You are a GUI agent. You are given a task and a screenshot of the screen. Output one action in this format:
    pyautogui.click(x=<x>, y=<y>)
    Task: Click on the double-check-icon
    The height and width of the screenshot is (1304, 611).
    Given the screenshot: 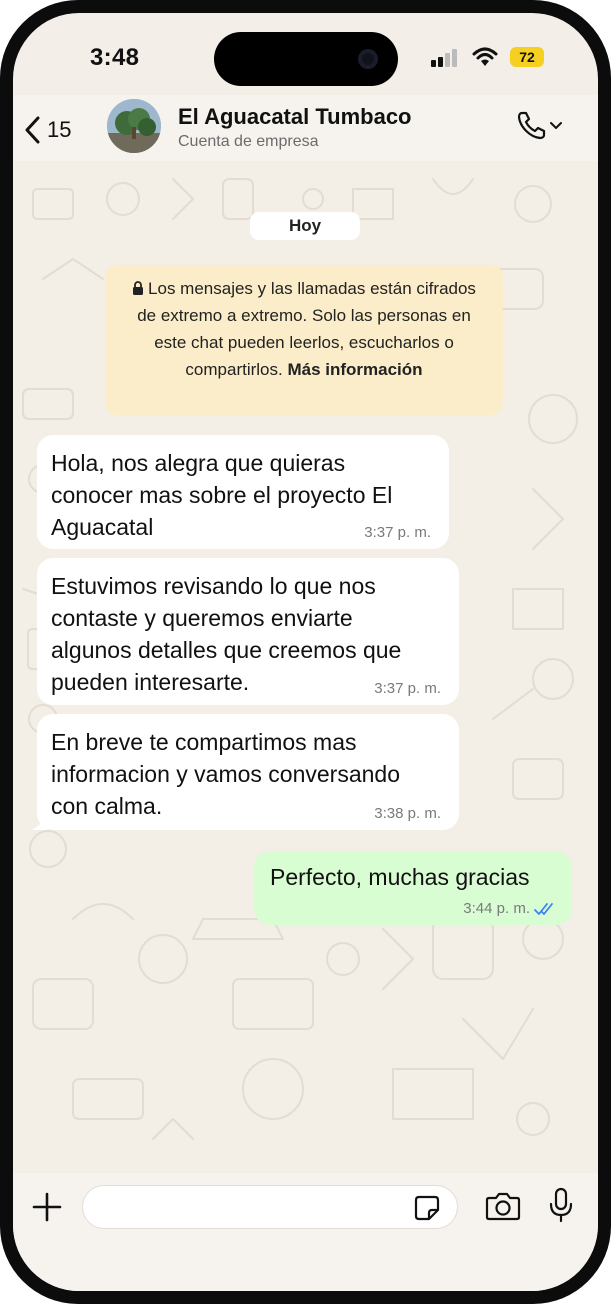 What is the action you would take?
    pyautogui.click(x=543, y=908)
    